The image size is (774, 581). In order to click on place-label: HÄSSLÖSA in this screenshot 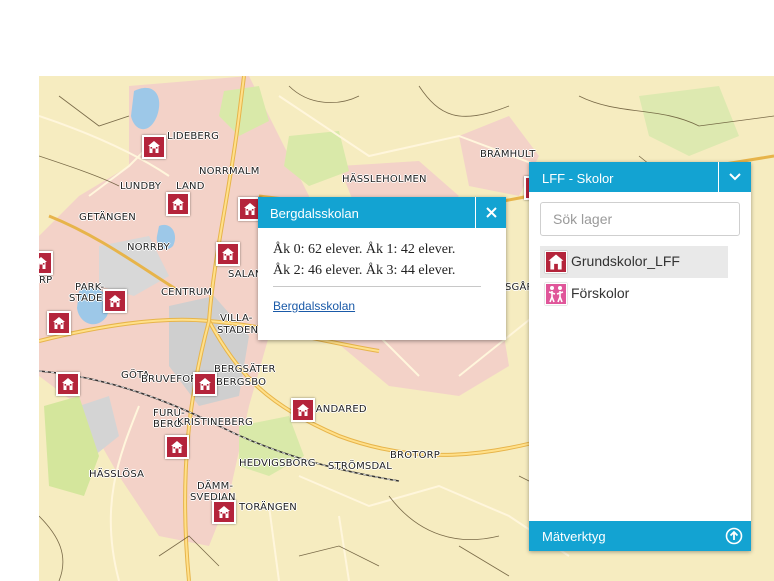, I will do `click(117, 474)`.